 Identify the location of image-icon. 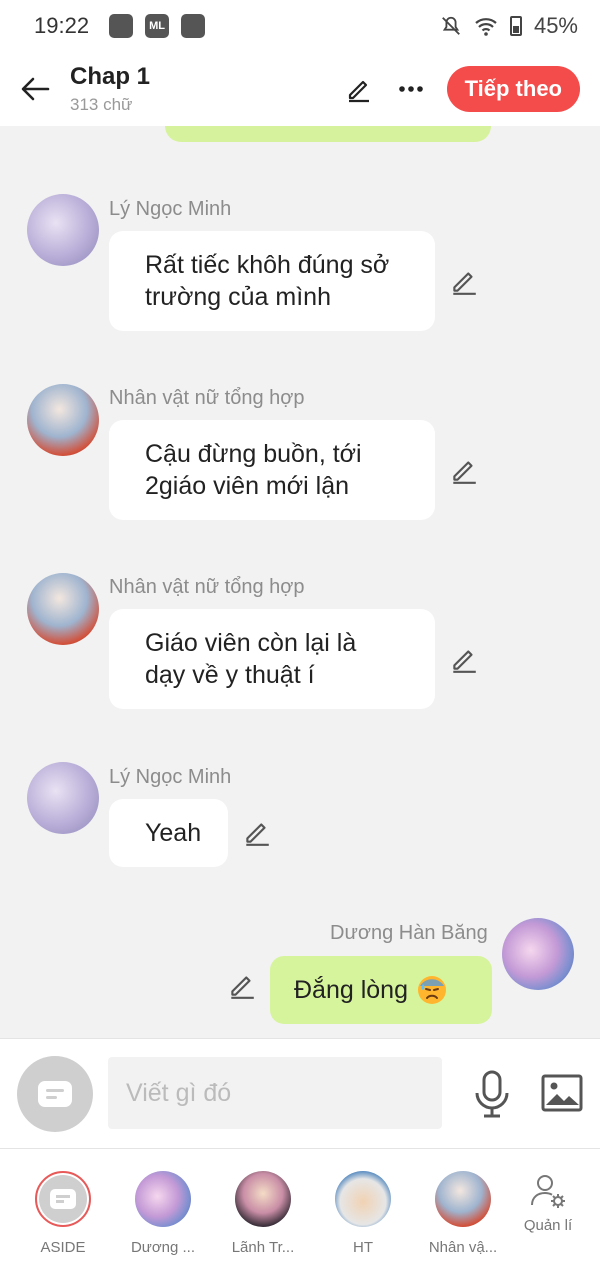
(562, 1093).